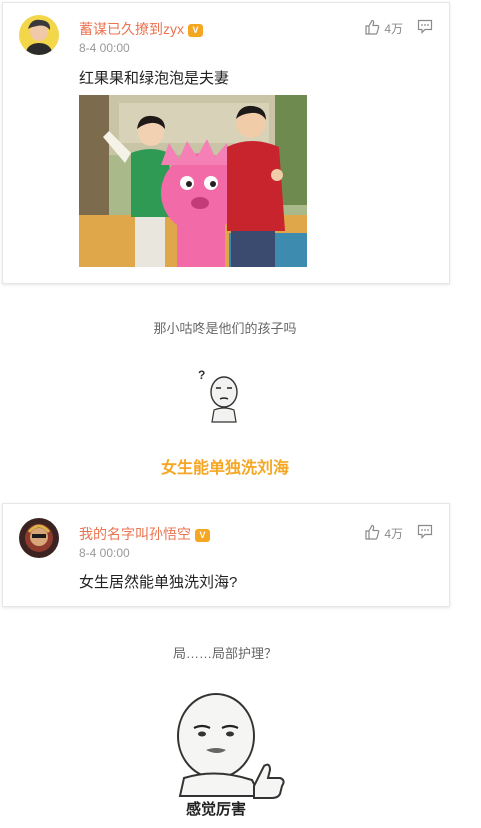  I want to click on praise-face-meme: 感觉厉害, so click(225, 755).